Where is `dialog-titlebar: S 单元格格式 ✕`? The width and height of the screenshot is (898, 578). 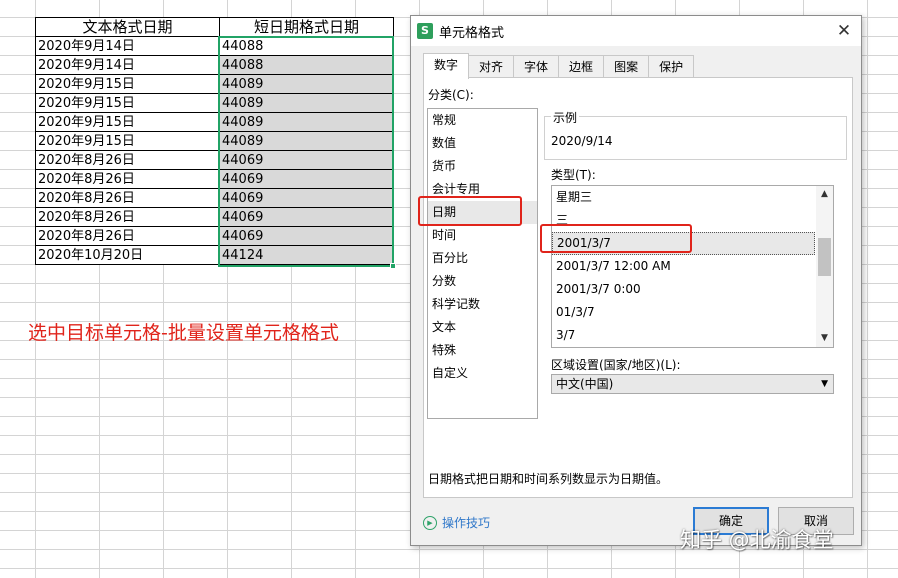 dialog-titlebar: S 单元格格式 ✕ is located at coordinates (636, 31).